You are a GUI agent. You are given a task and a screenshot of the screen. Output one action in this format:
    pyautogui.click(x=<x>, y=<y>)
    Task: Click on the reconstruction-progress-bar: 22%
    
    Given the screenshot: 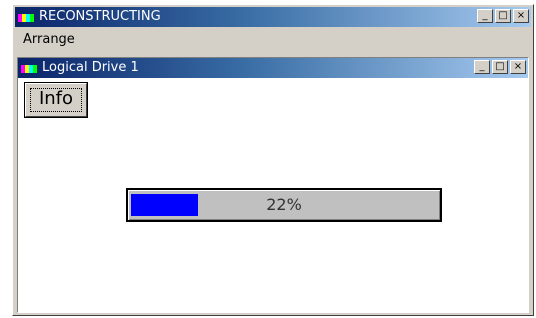 What is the action you would take?
    pyautogui.click(x=284, y=205)
    